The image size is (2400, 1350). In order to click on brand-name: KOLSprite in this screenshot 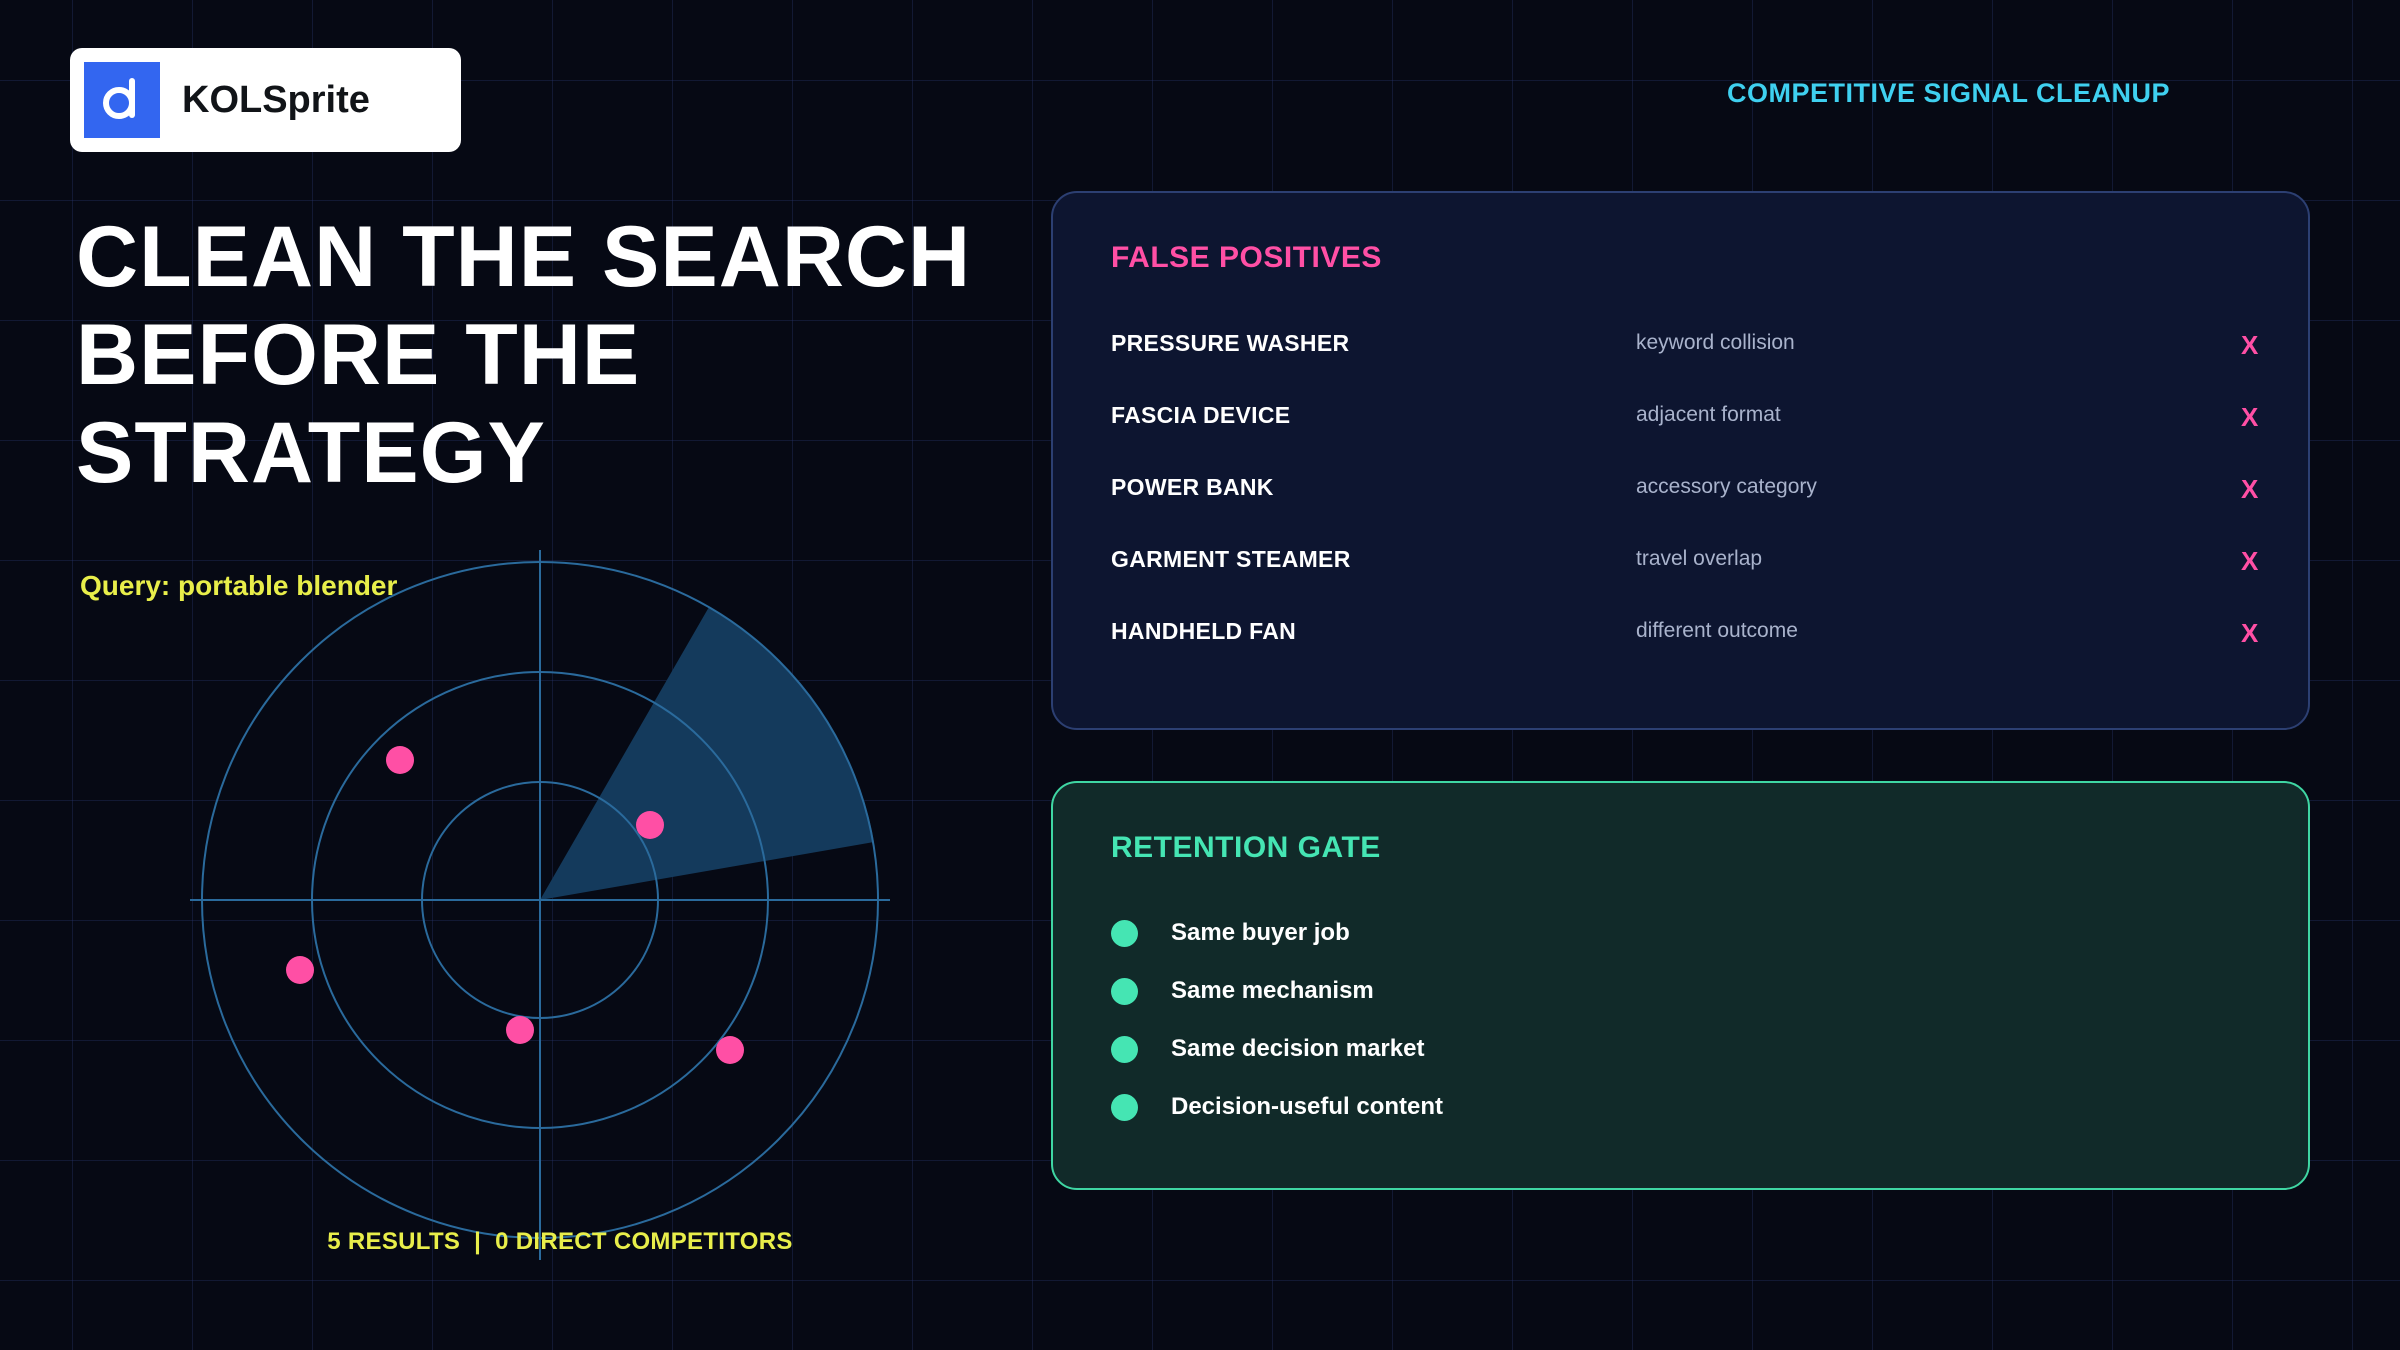, I will do `click(276, 99)`.